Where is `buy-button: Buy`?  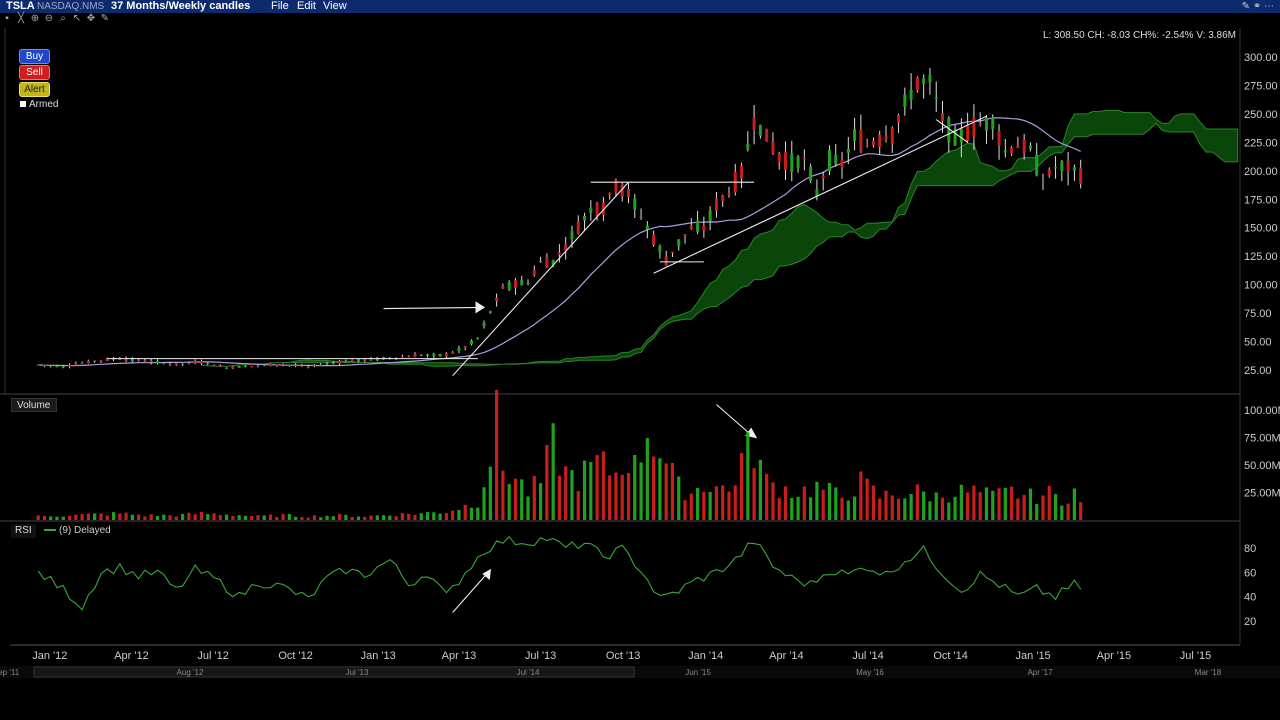 buy-button: Buy is located at coordinates (34, 56).